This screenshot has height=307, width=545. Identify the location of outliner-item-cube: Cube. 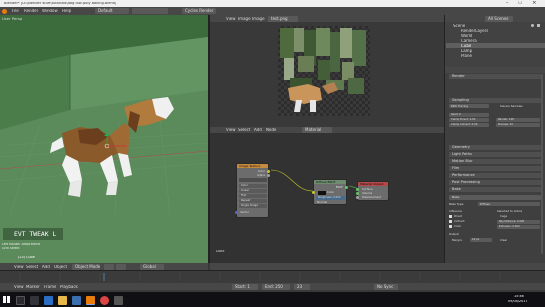
(466, 46).